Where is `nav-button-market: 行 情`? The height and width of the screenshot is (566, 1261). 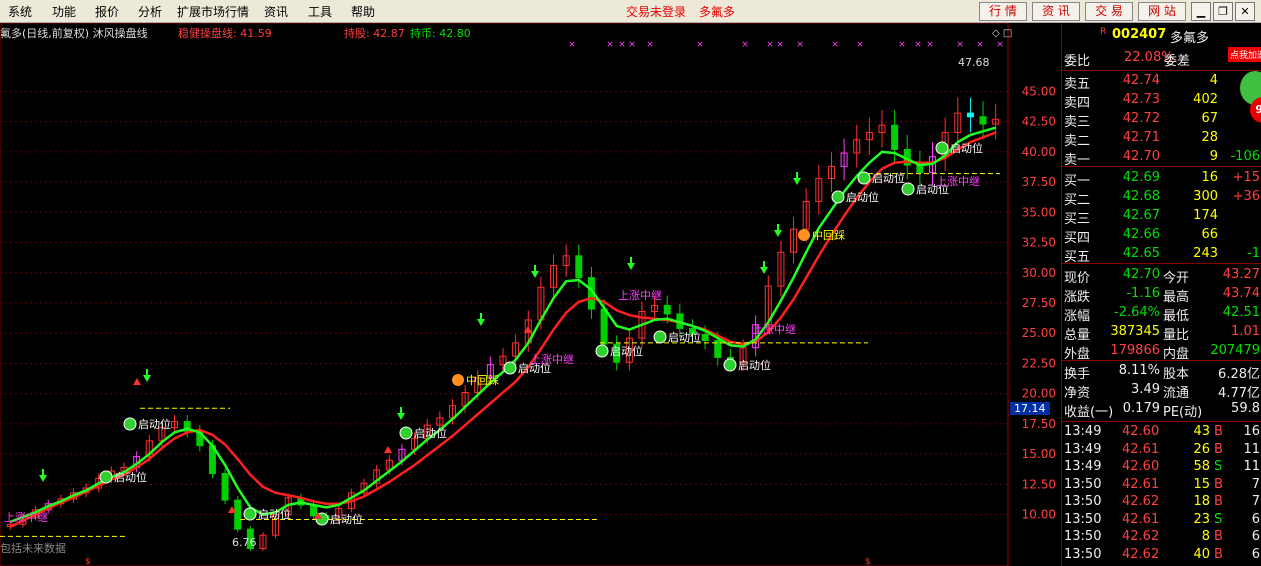 nav-button-market: 行 情 is located at coordinates (1003, 11).